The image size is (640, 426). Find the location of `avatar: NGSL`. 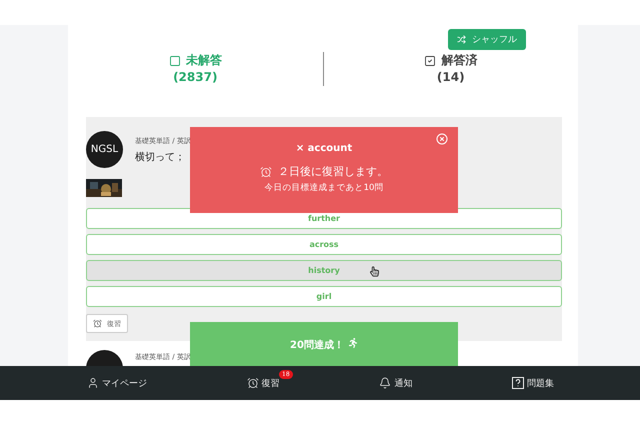

avatar: NGSL is located at coordinates (104, 149).